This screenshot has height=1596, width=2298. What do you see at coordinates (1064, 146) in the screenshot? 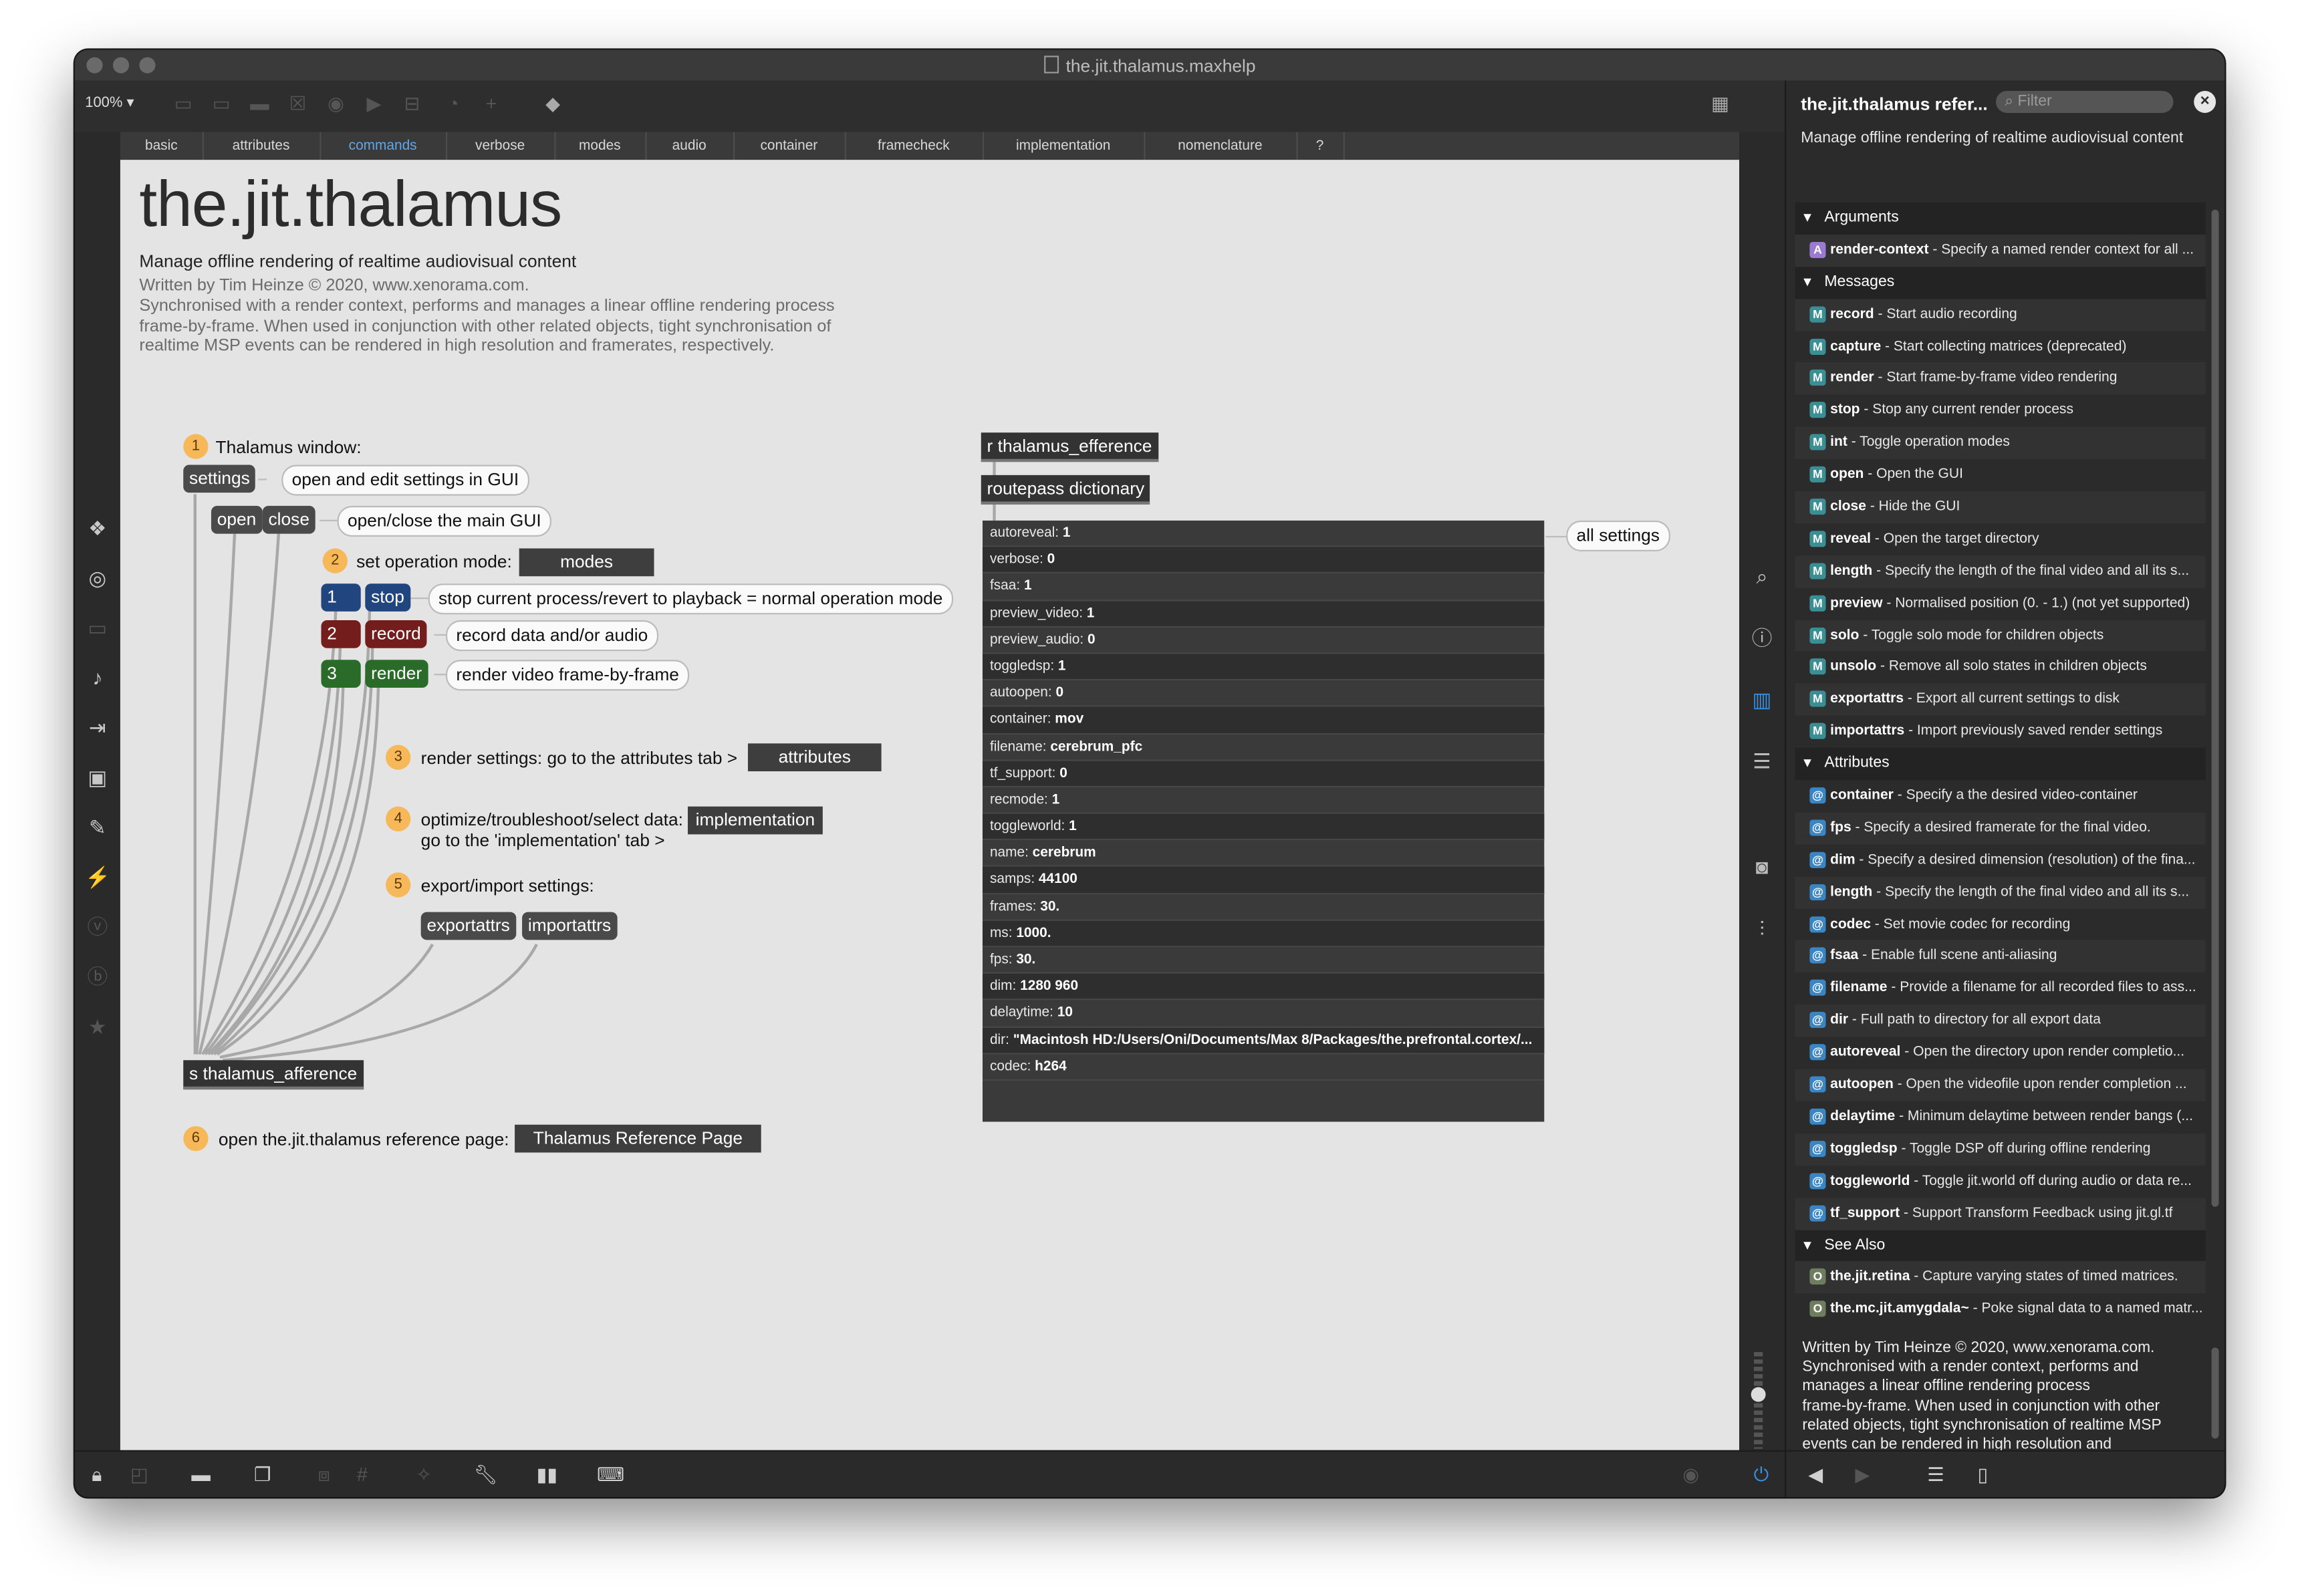
I see `tab-implementation: implementation` at bounding box center [1064, 146].